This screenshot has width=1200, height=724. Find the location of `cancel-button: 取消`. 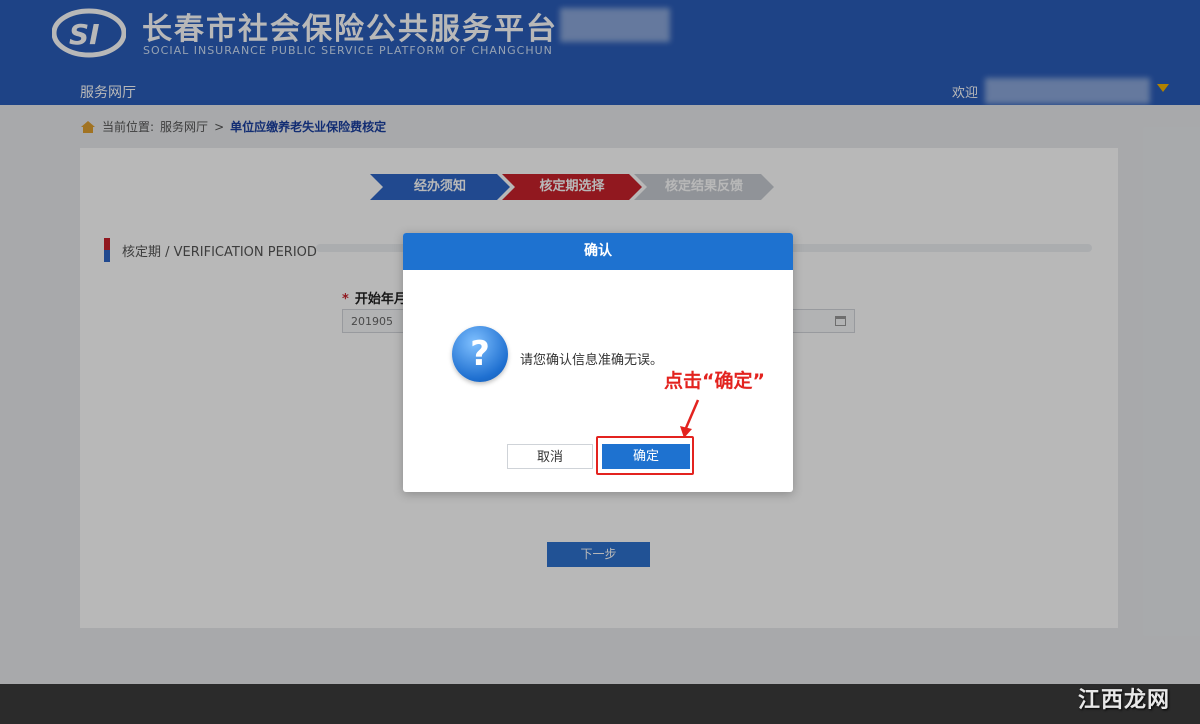

cancel-button: 取消 is located at coordinates (550, 456).